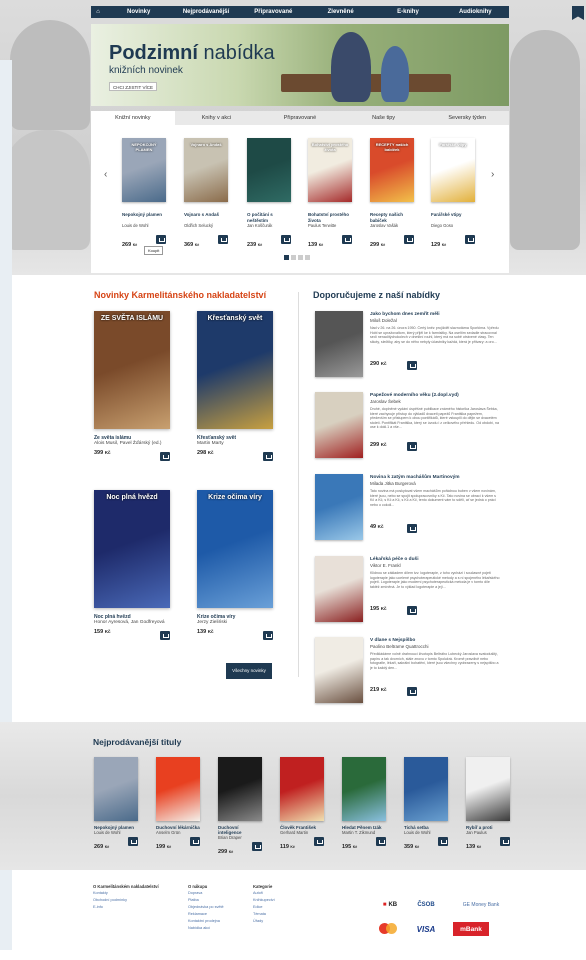 The image size is (586, 960). What do you see at coordinates (269, 193) in the screenshot?
I see `carousel-book-card: O počítání s neštěstím Jan Koščurák 239 Kč` at bounding box center [269, 193].